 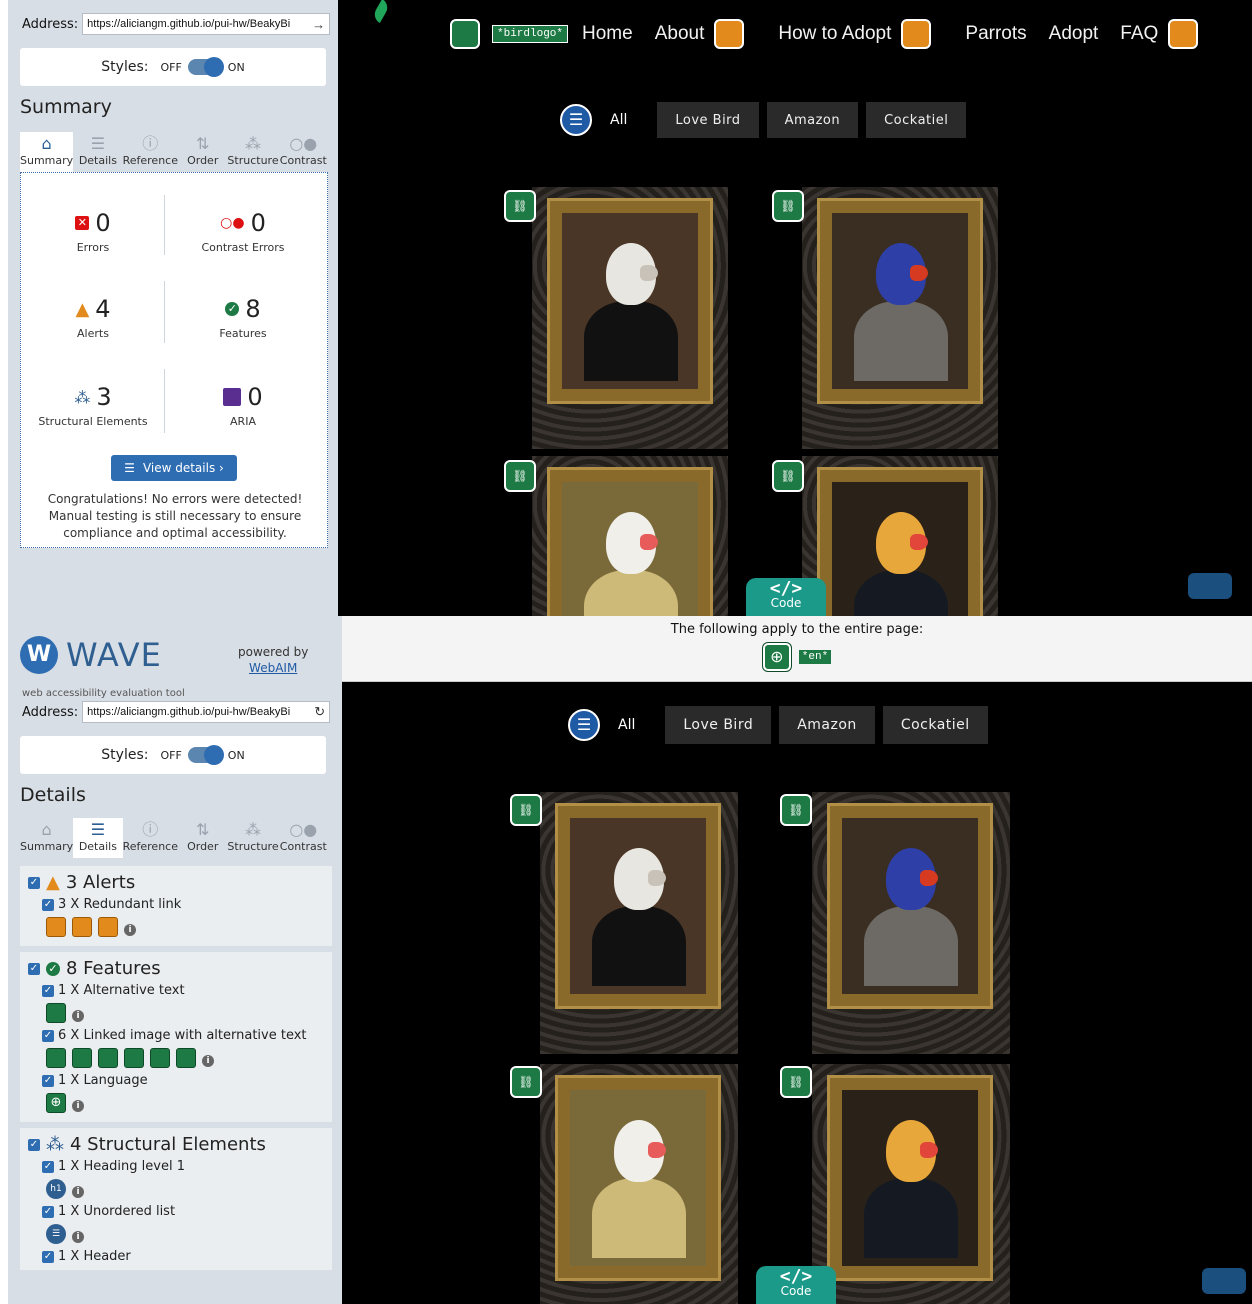 What do you see at coordinates (56, 1013) in the screenshot?
I see `alt-text-icon` at bounding box center [56, 1013].